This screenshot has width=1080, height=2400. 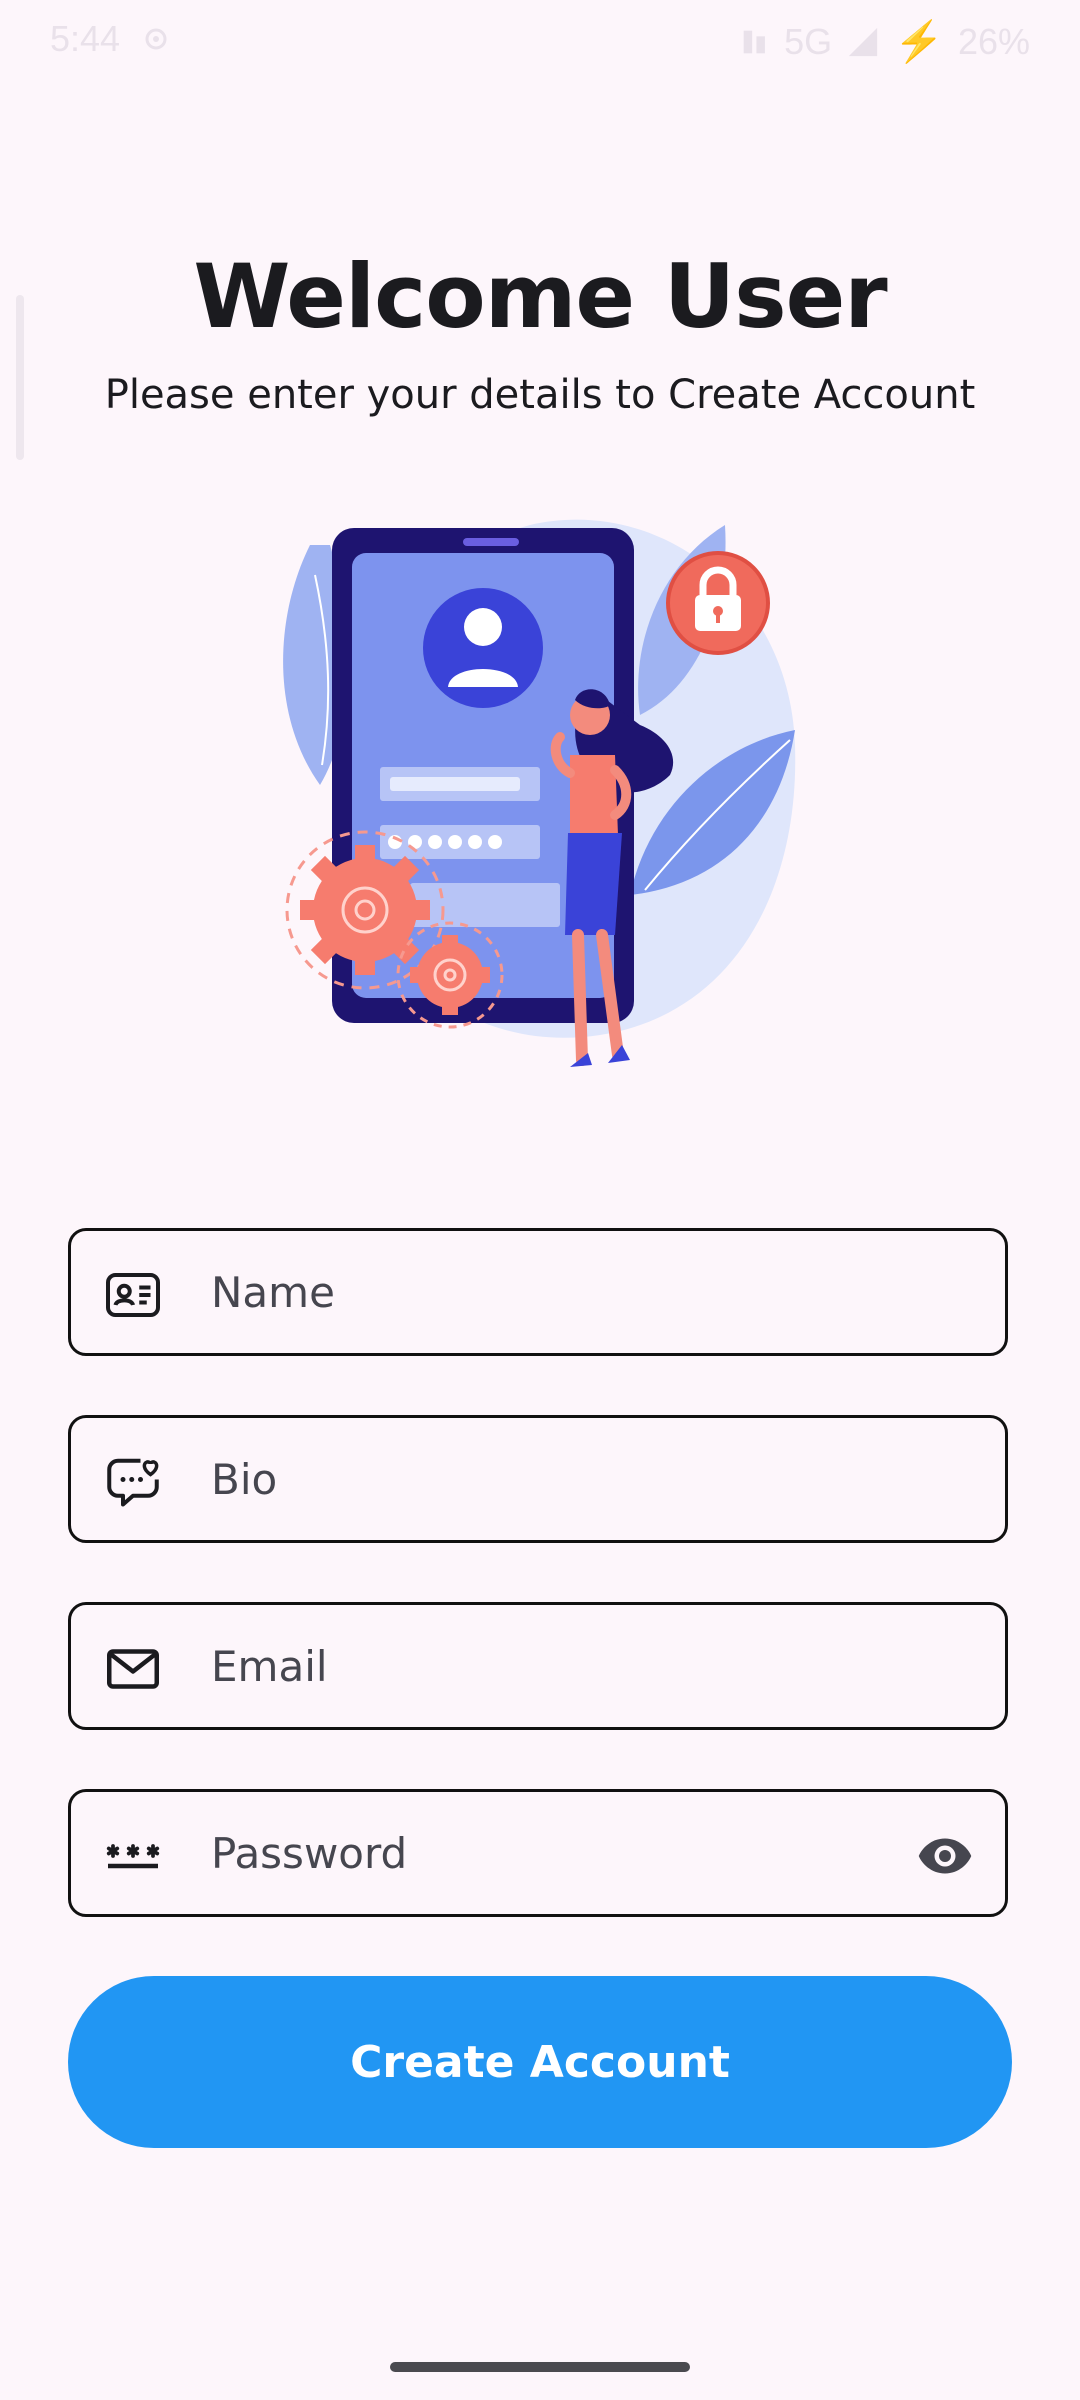 I want to click on mail-icon, so click(x=133, y=1669).